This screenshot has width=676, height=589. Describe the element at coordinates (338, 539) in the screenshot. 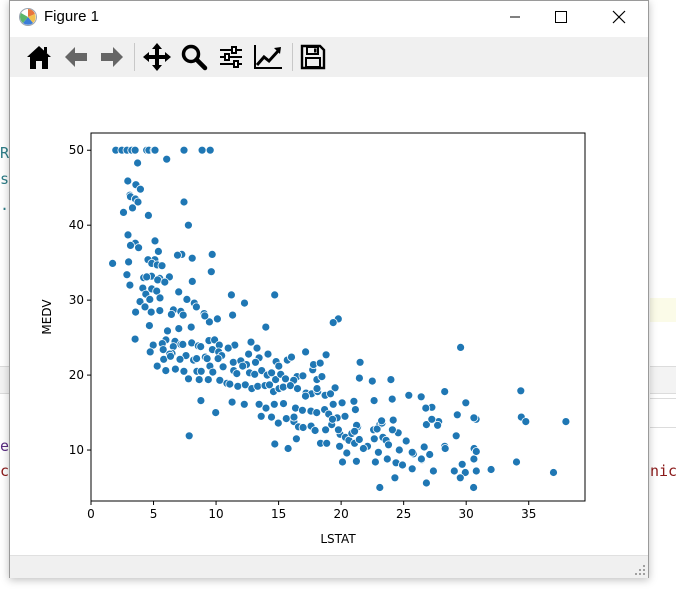

I see `x-axis-label: LSTAT` at that location.